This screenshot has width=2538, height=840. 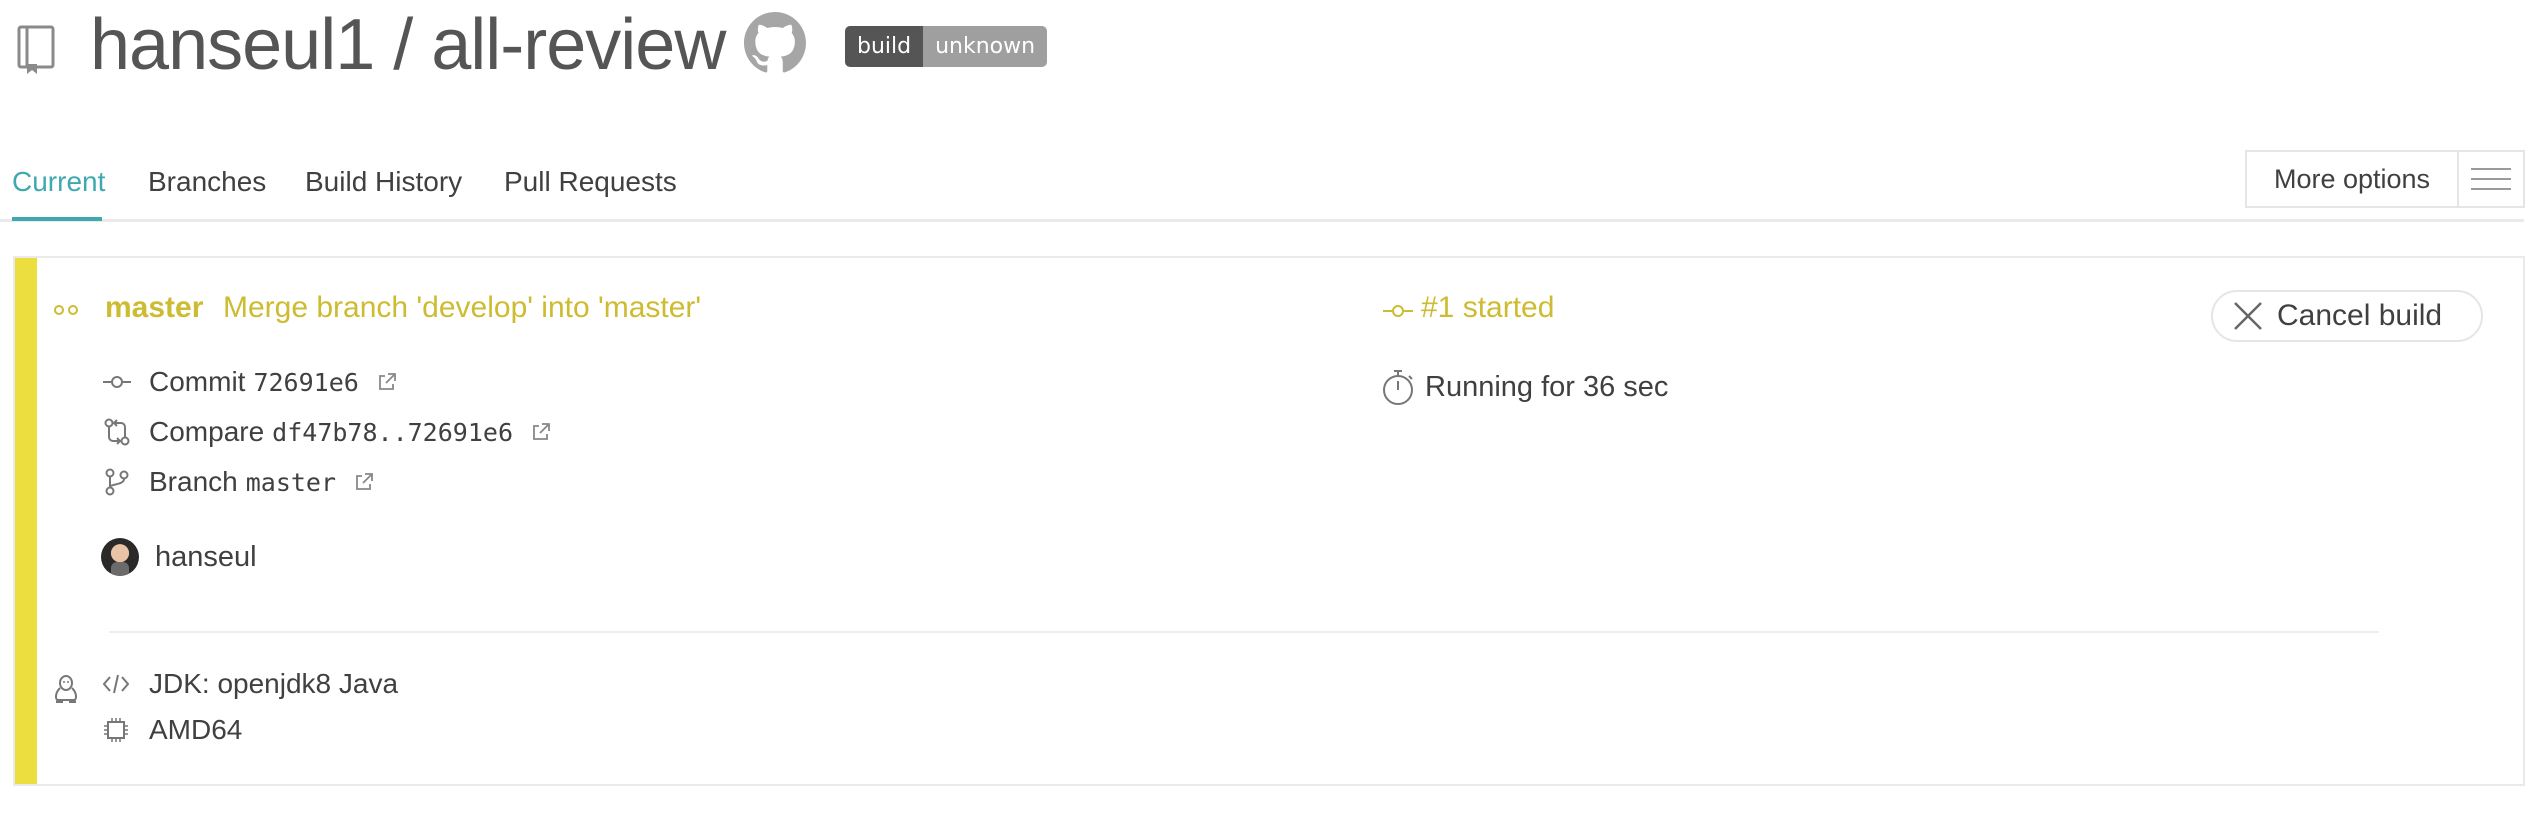 What do you see at coordinates (117, 432) in the screenshot?
I see `compare-icon` at bounding box center [117, 432].